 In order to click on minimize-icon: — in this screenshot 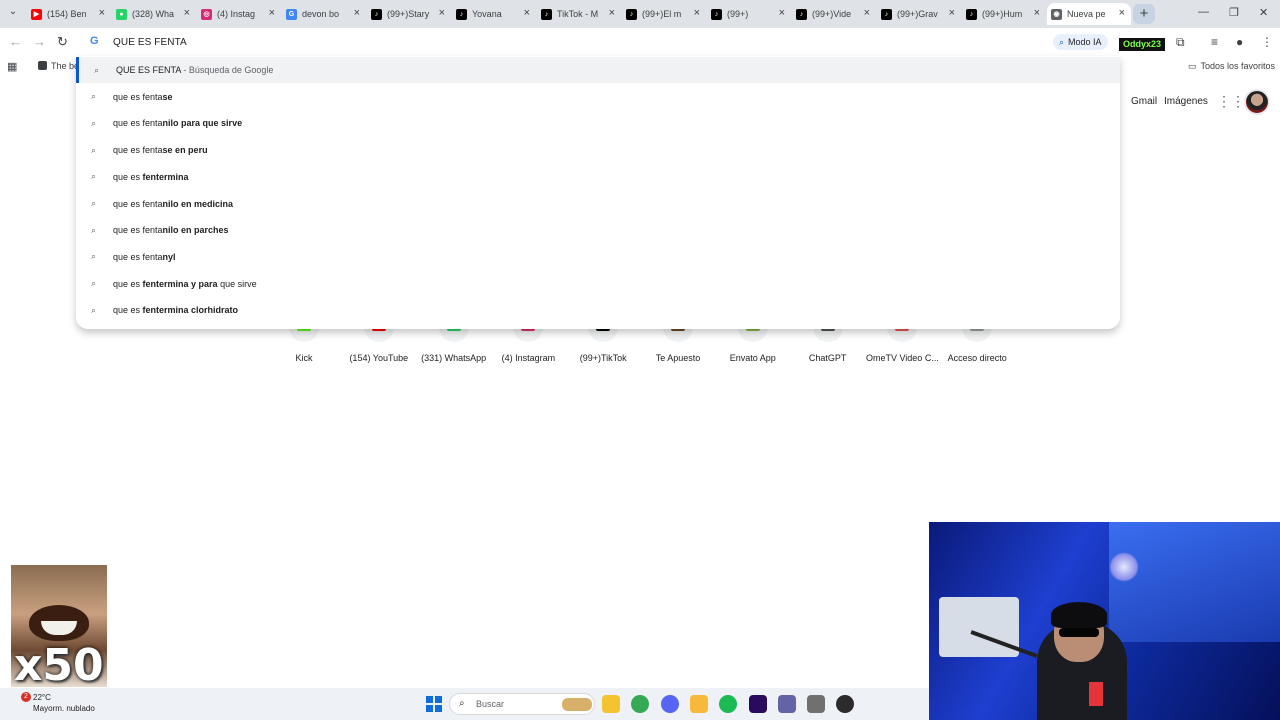, I will do `click(1203, 12)`.